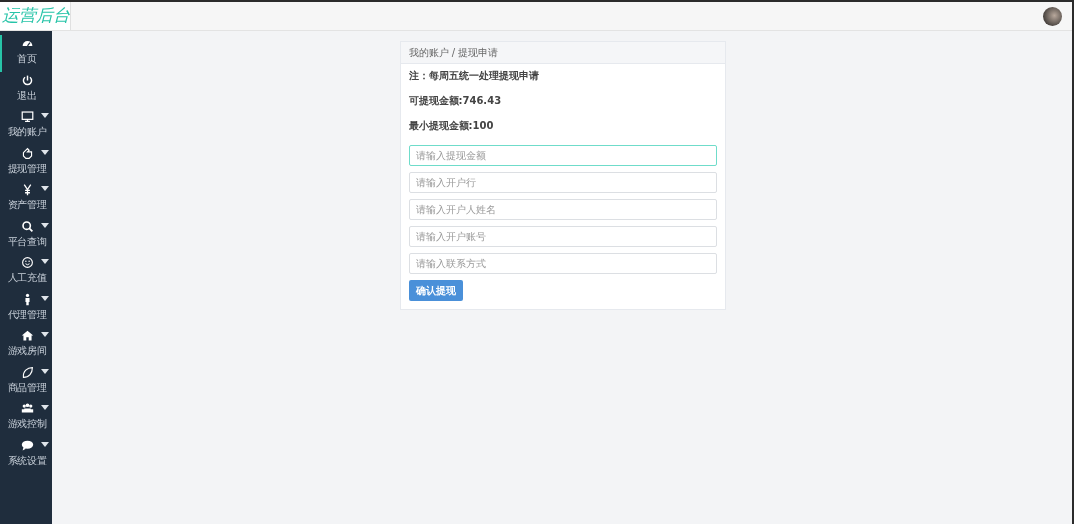 Image resolution: width=1074 pixels, height=524 pixels. I want to click on house-icon, so click(27, 335).